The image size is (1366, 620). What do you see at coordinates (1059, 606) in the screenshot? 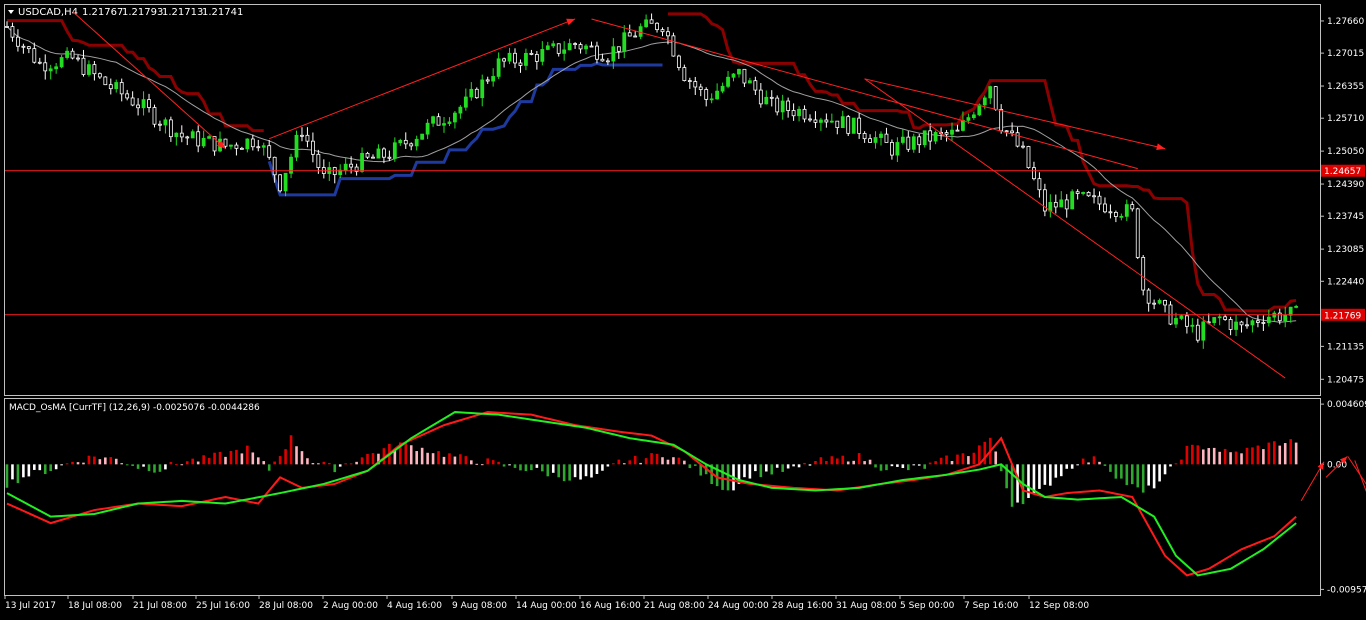
I see `time-tick-label: 12 Sep 08:00` at bounding box center [1059, 606].